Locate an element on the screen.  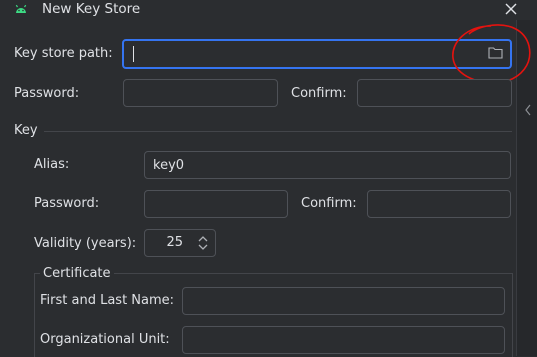
organizational-unit-label: Organizational Unit: is located at coordinates (105, 339).